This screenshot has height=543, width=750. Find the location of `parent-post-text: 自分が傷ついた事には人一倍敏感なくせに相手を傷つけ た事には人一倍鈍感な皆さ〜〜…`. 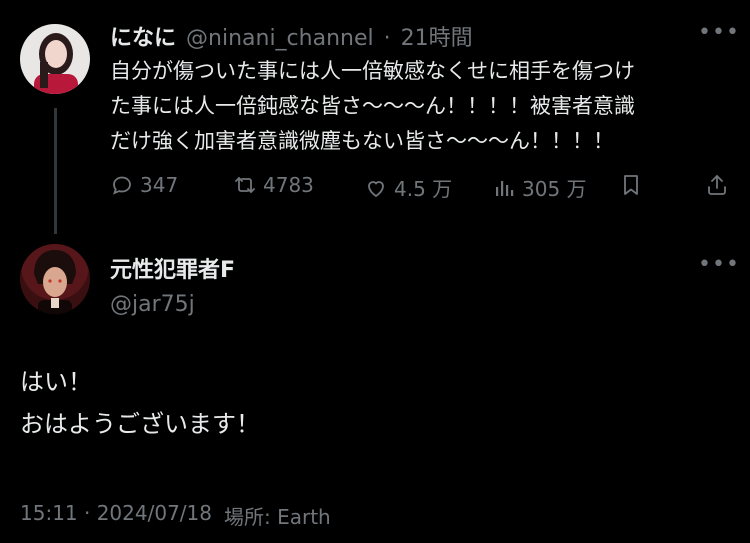

parent-post-text: 自分が傷ついた事には人一倍敏感なくせに相手を傷つけ た事には人一倍鈍感な皆さ〜〜… is located at coordinates (372, 106).